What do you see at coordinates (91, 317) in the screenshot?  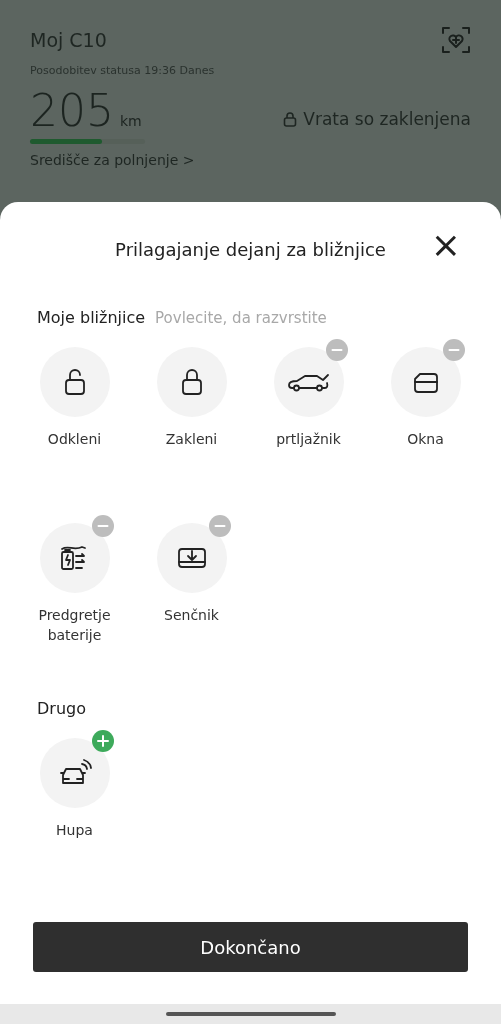 I see `section-label: Moje bližnjice` at bounding box center [91, 317].